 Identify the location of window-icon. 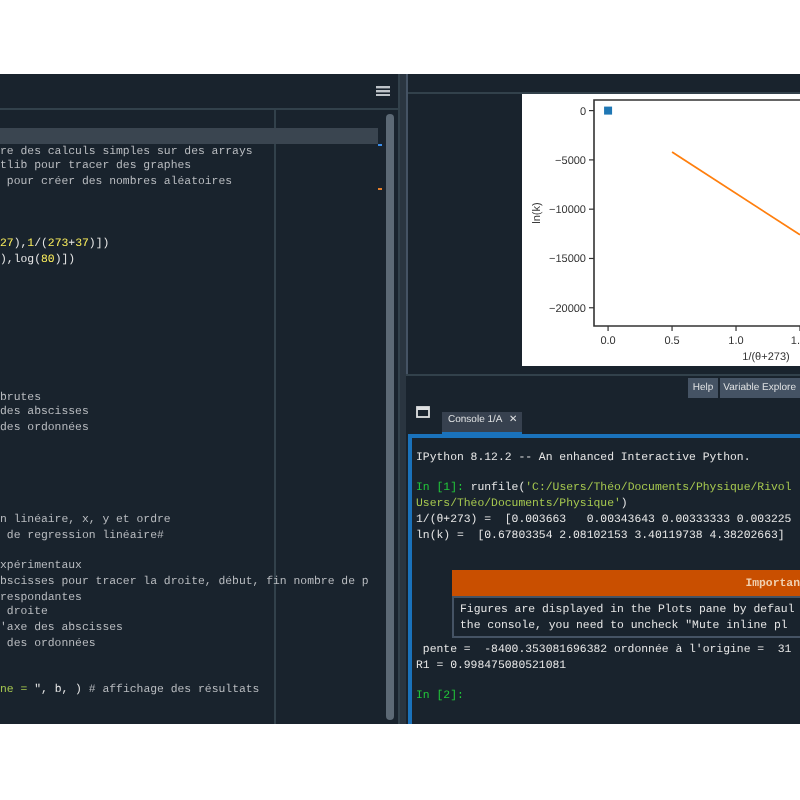
(423, 412).